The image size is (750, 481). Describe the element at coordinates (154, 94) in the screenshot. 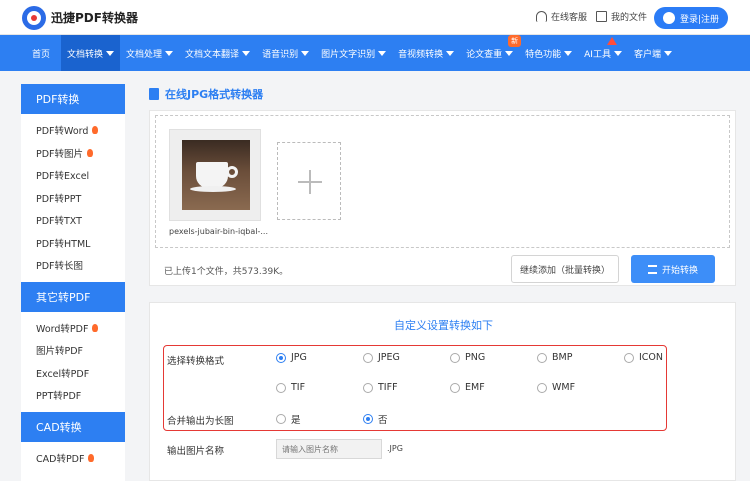

I see `document-icon` at that location.